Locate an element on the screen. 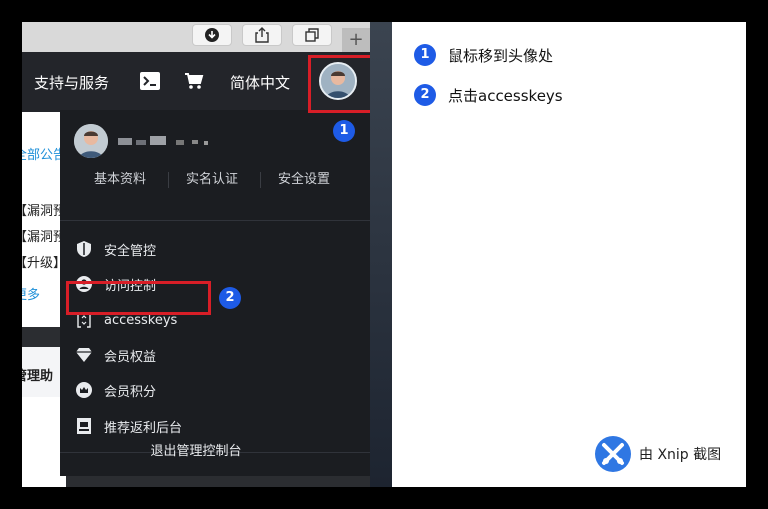  more-link: 更多 is located at coordinates (31, 293).